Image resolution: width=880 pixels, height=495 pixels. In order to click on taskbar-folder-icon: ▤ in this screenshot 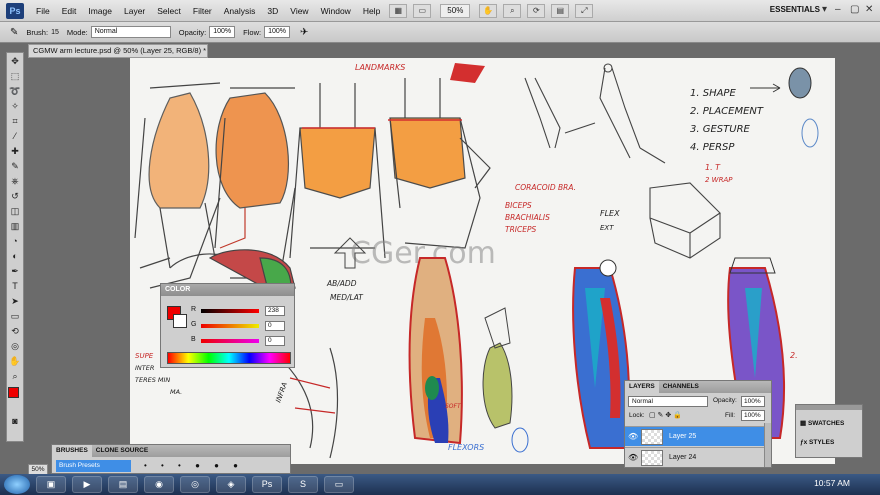, I will do `click(123, 484)`.